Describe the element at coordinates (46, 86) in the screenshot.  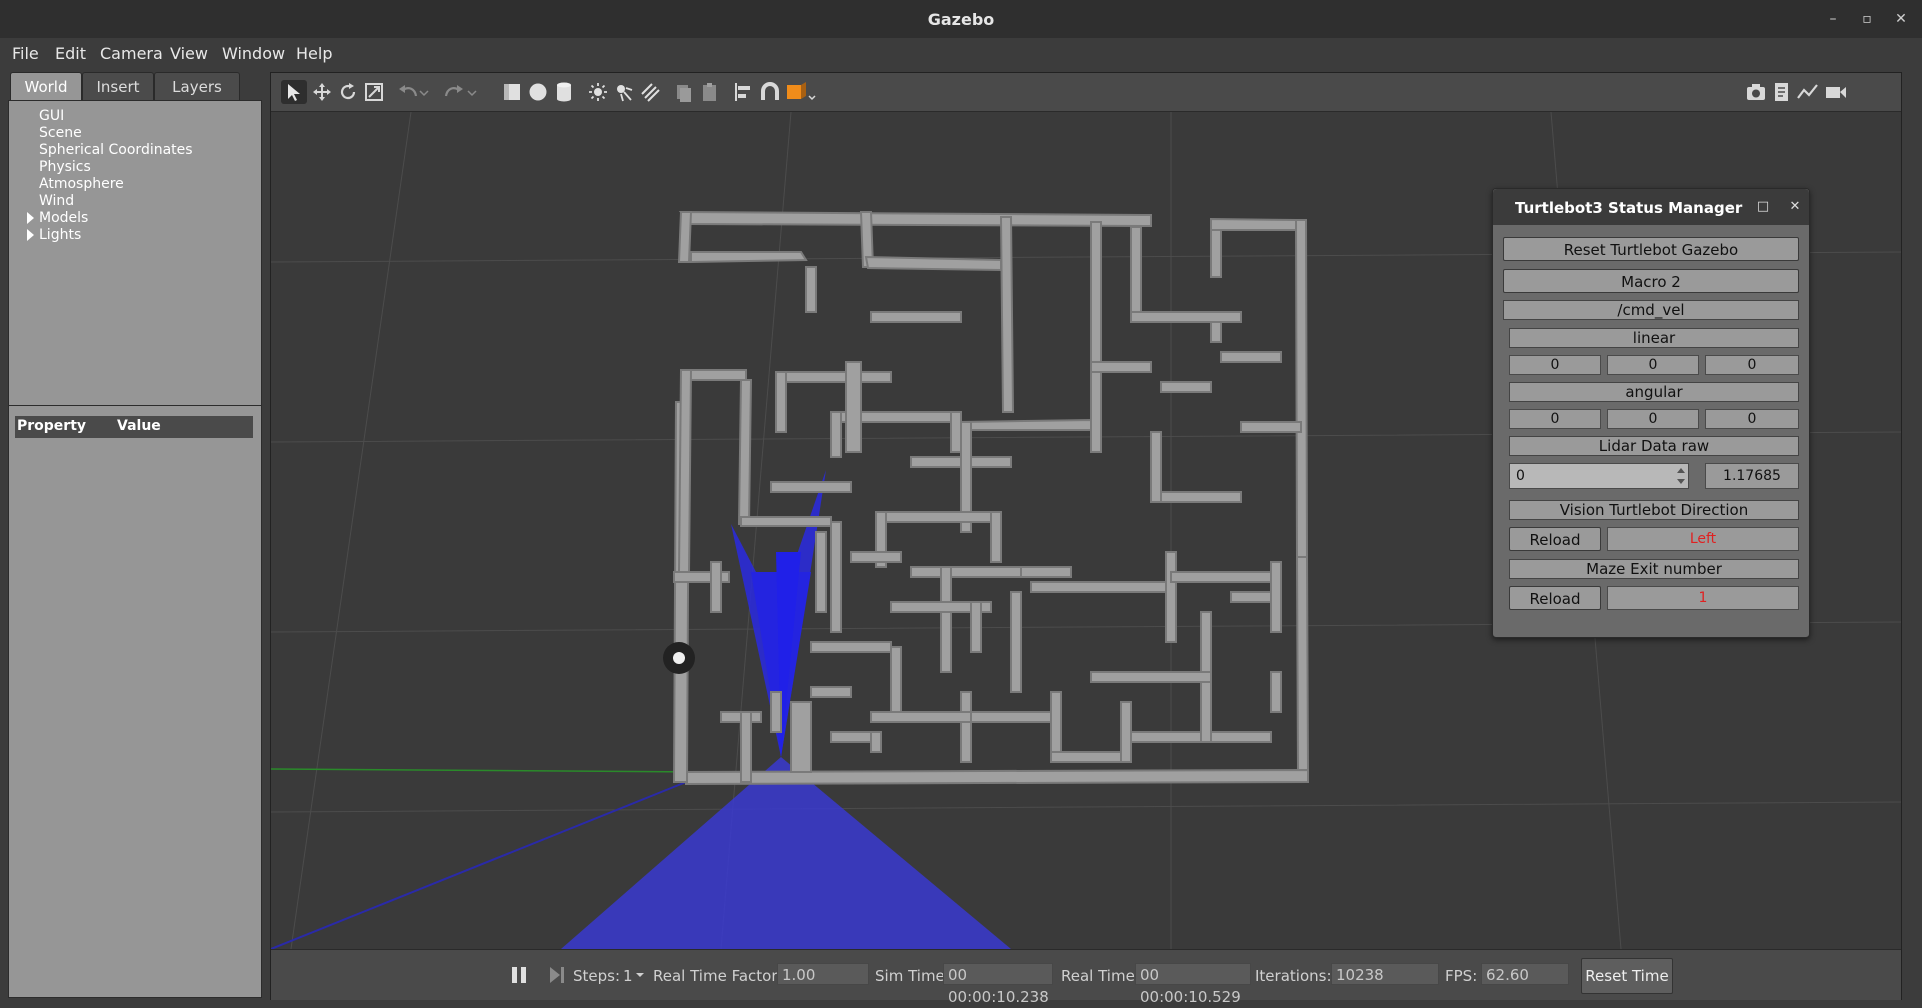
I see `tab-world: World` at that location.